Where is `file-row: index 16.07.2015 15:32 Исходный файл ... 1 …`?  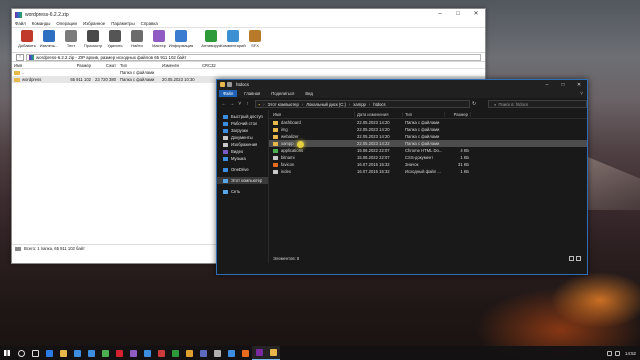 file-row: index 16.07.2015 15:32 Исходный файл ... 1 … is located at coordinates (428, 171).